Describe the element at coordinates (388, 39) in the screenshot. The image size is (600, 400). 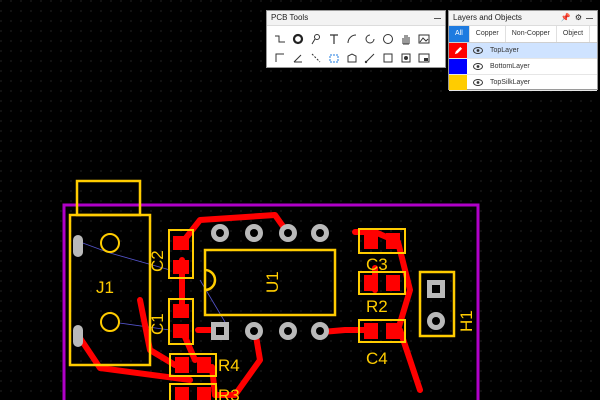
I see `circle-tool-icon` at that location.